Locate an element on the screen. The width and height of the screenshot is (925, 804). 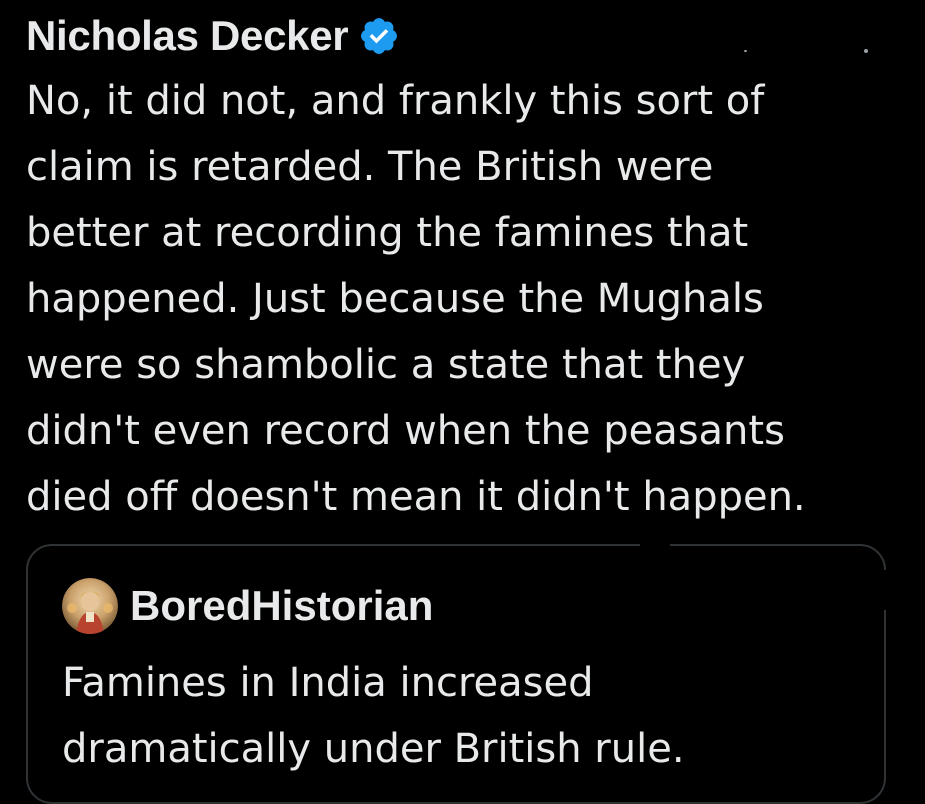
redaction-block-right is located at coordinates (902, 590).